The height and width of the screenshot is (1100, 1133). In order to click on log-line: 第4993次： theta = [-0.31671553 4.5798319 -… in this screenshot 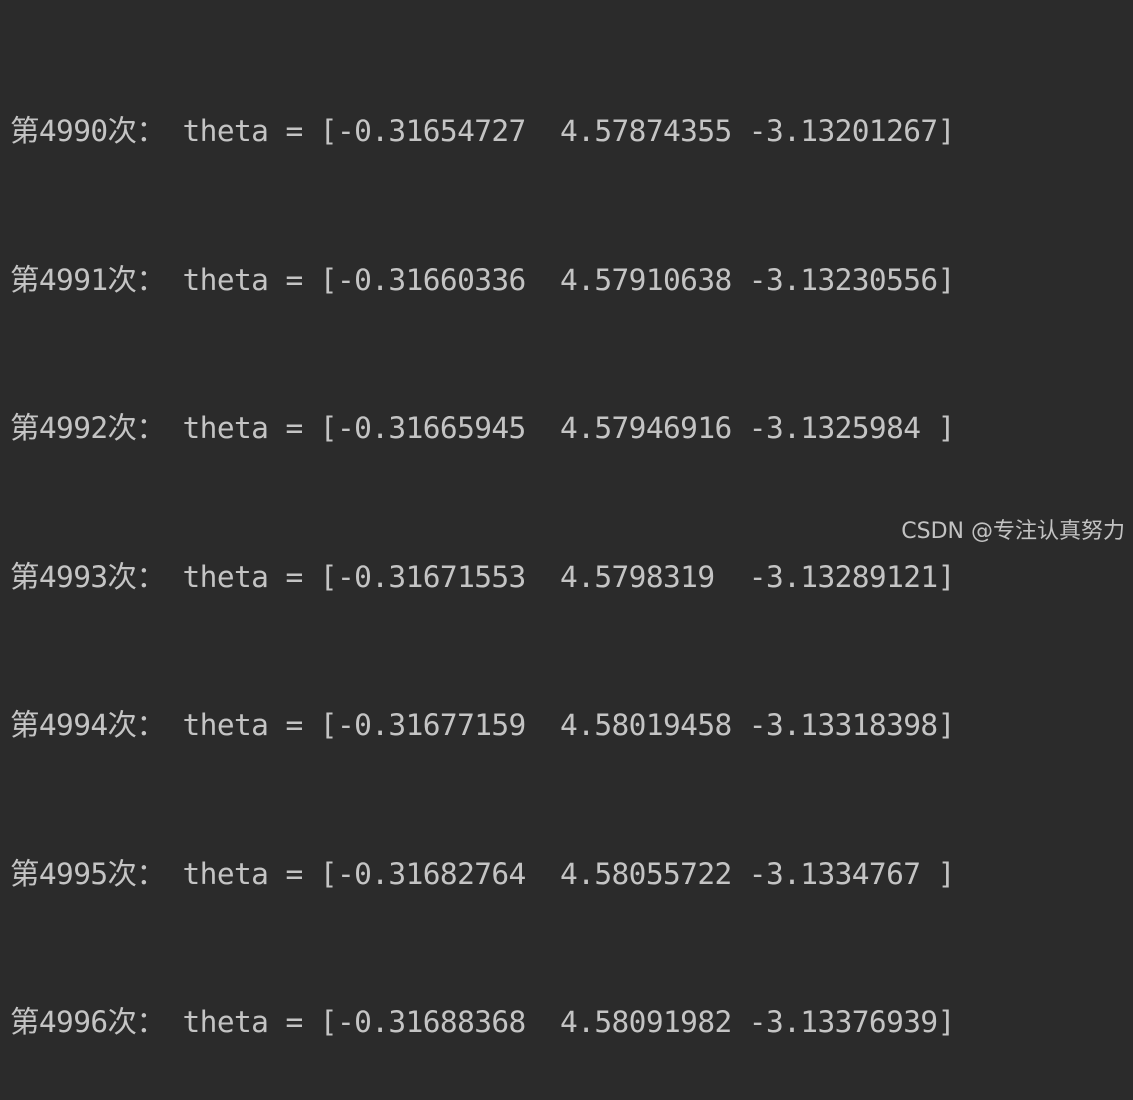, I will do `click(482, 576)`.